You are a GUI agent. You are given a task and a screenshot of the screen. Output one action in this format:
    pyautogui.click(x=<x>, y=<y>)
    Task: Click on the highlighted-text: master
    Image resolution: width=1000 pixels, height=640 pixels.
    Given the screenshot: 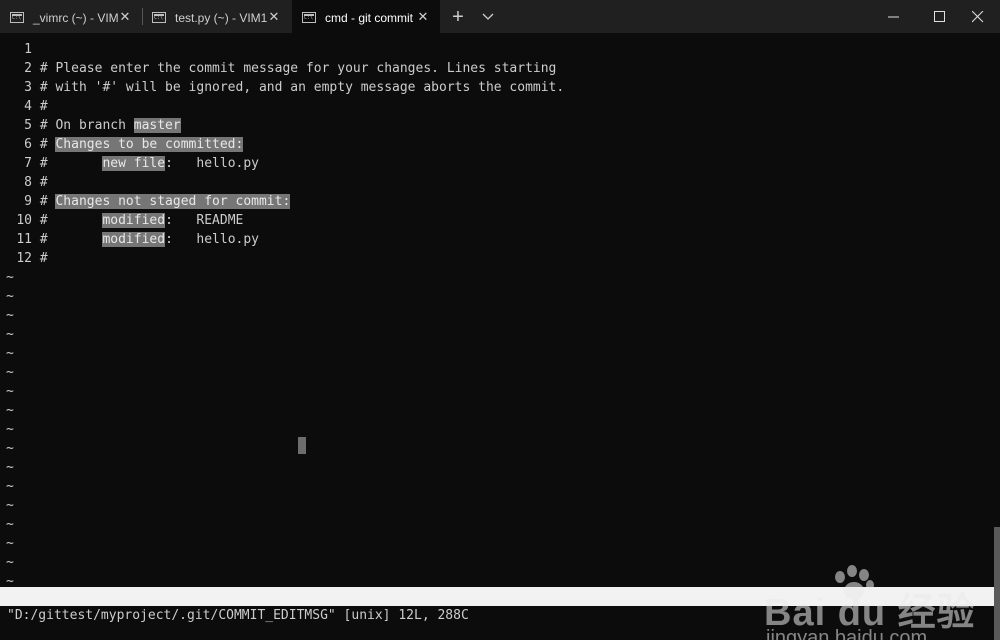 What is the action you would take?
    pyautogui.click(x=157, y=125)
    